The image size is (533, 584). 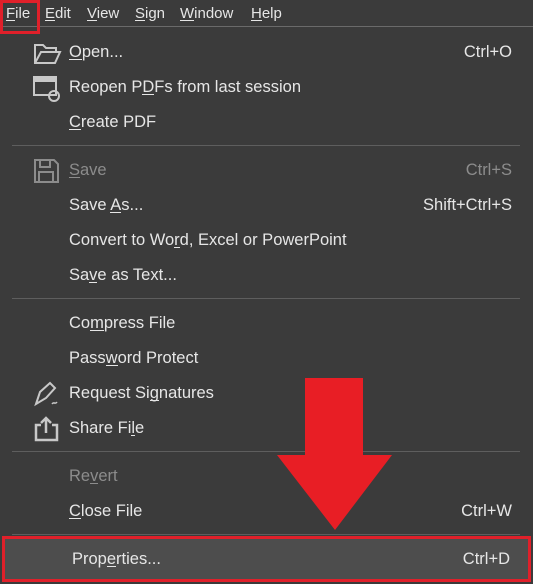 I want to click on menu-item-label: Save, so click(x=88, y=170).